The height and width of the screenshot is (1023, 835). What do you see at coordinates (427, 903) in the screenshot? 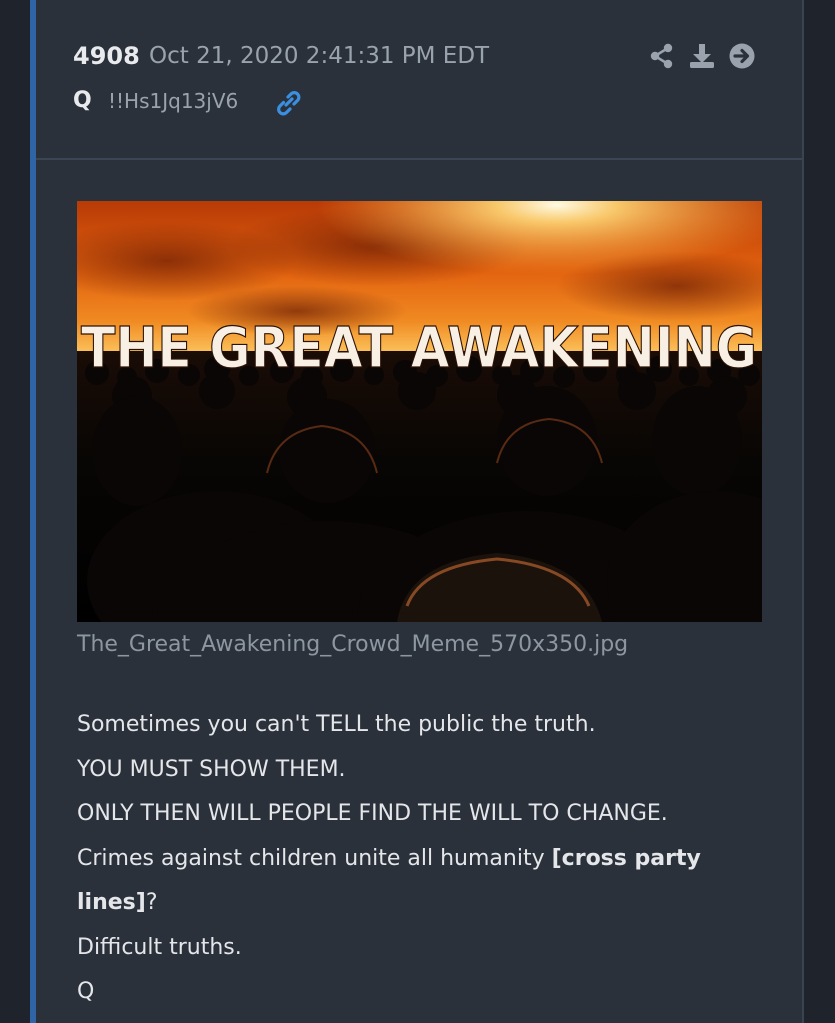
I see `body-line: lines]?` at bounding box center [427, 903].